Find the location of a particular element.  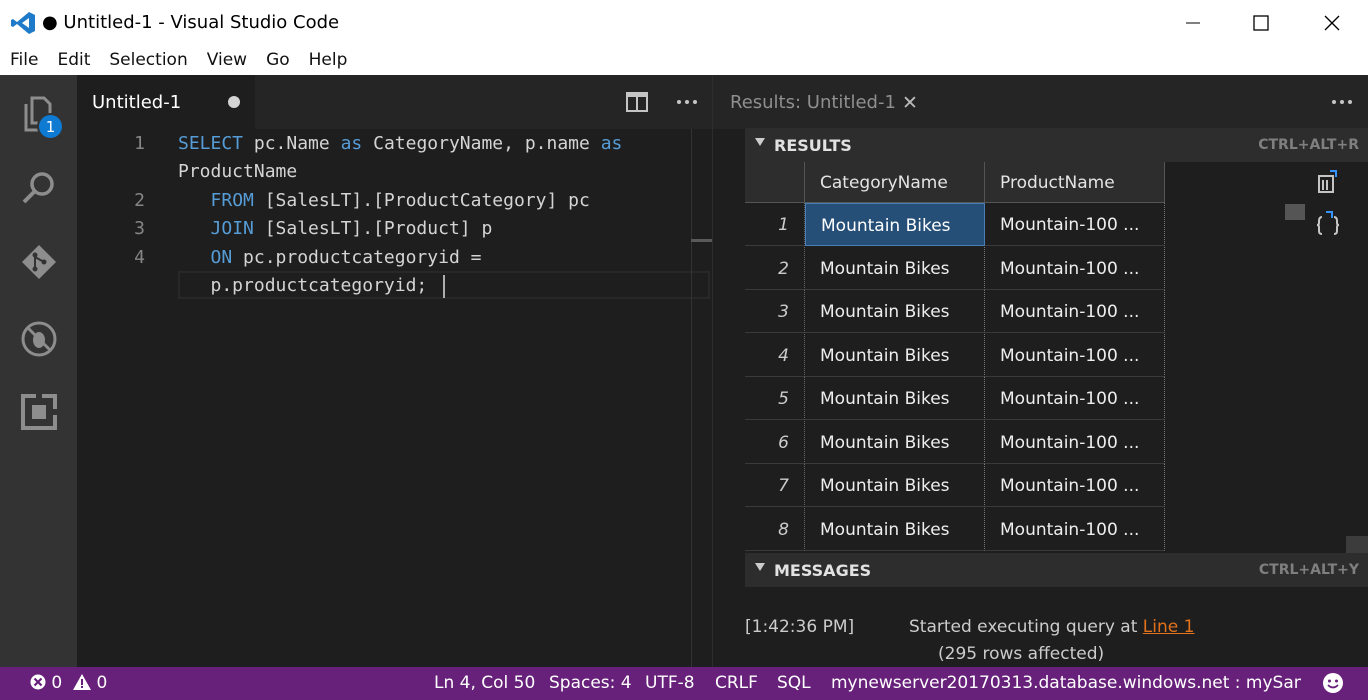

language-mode: SQL is located at coordinates (794, 683).